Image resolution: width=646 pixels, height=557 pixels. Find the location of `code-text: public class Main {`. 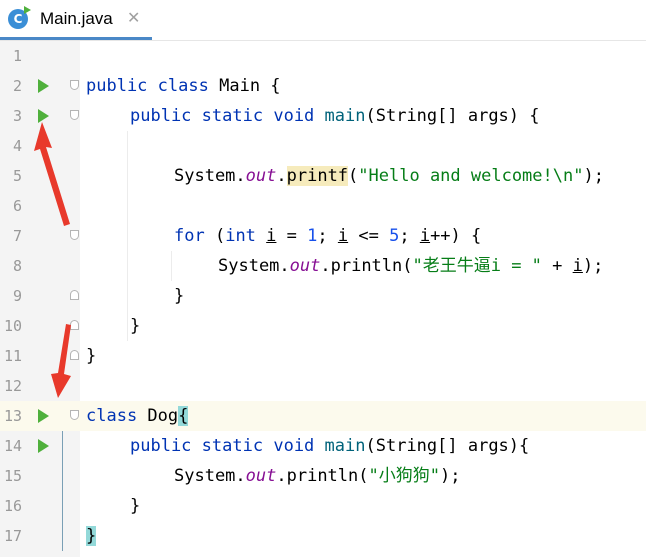

code-text: public class Main { is located at coordinates (183, 86).